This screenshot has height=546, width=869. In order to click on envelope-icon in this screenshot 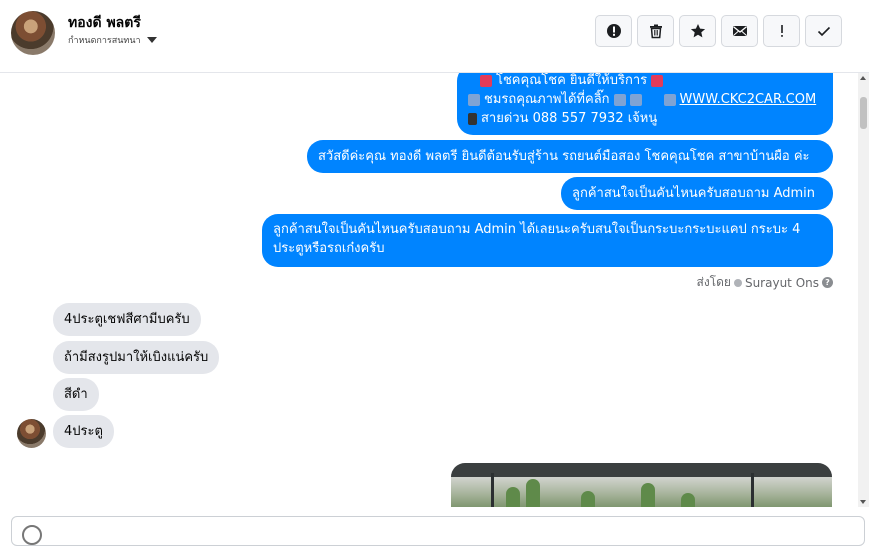, I will do `click(739, 31)`.